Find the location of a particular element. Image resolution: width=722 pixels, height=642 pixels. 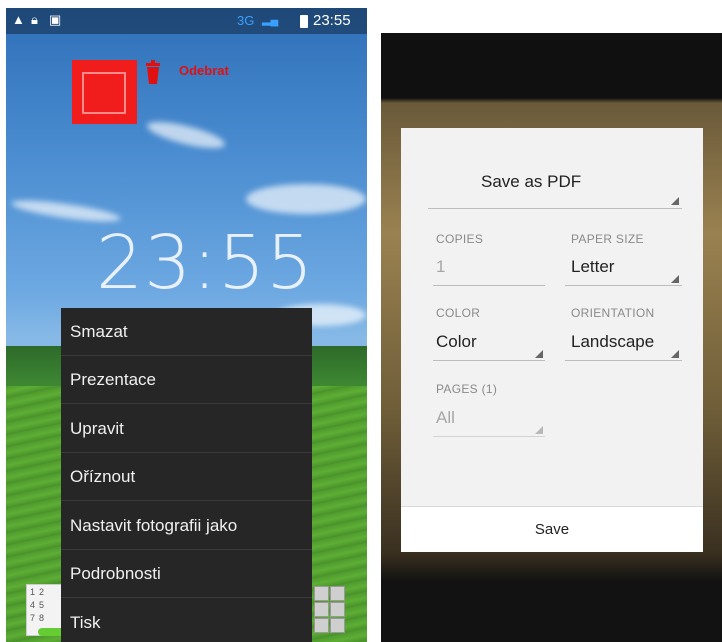

status-time: 23:55 is located at coordinates (332, 20).